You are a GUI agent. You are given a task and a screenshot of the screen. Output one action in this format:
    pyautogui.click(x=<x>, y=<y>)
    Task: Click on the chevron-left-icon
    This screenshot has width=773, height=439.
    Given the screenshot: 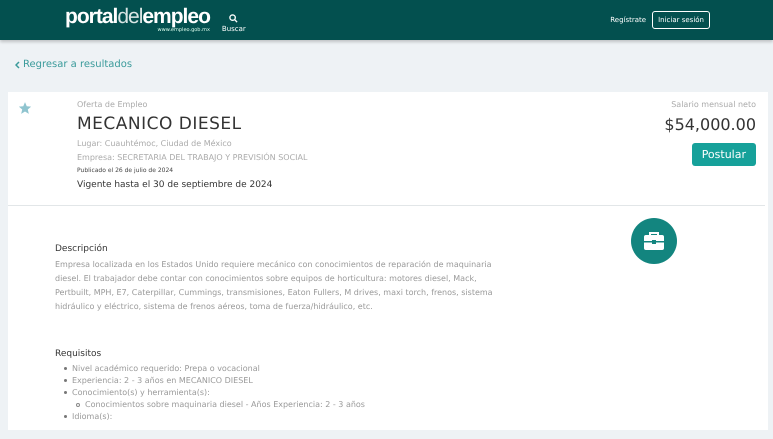 What is the action you would take?
    pyautogui.click(x=17, y=64)
    